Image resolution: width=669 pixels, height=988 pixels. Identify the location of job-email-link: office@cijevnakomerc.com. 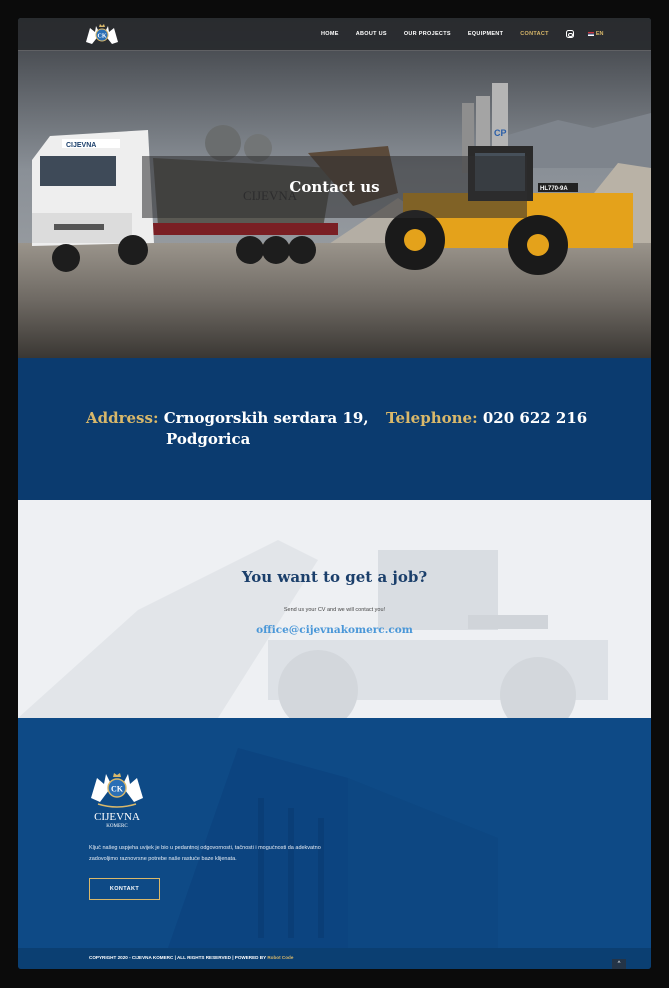
(334, 630).